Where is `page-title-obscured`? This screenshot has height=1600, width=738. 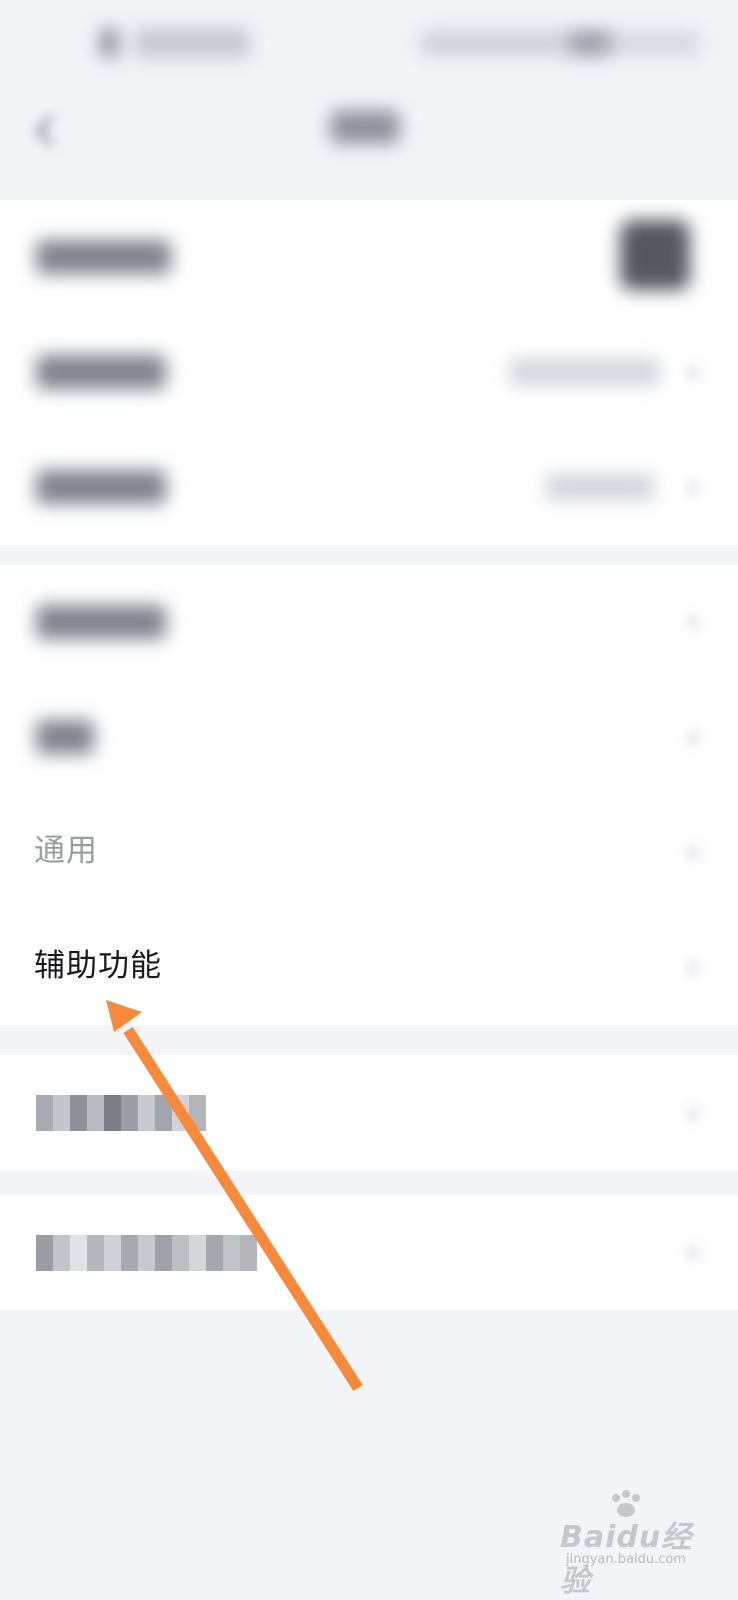 page-title-obscured is located at coordinates (365, 127).